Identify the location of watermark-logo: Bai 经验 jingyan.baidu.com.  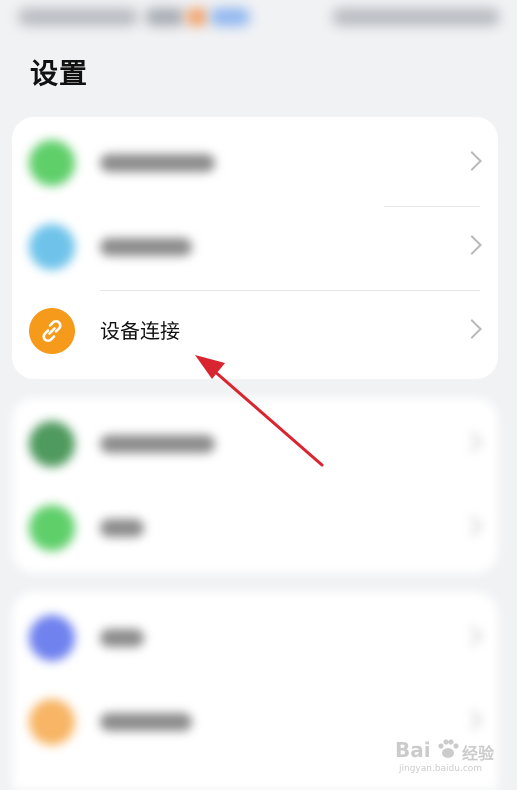
(452, 755).